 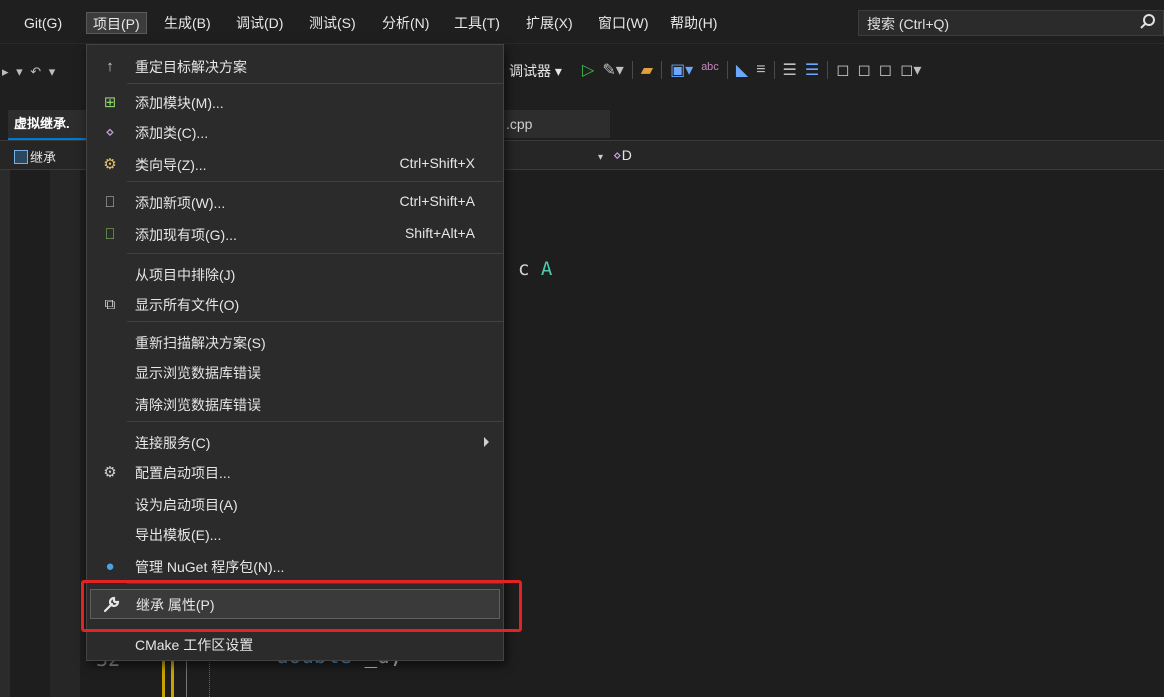 I want to click on class-icon: ⋄, so click(x=617, y=155).